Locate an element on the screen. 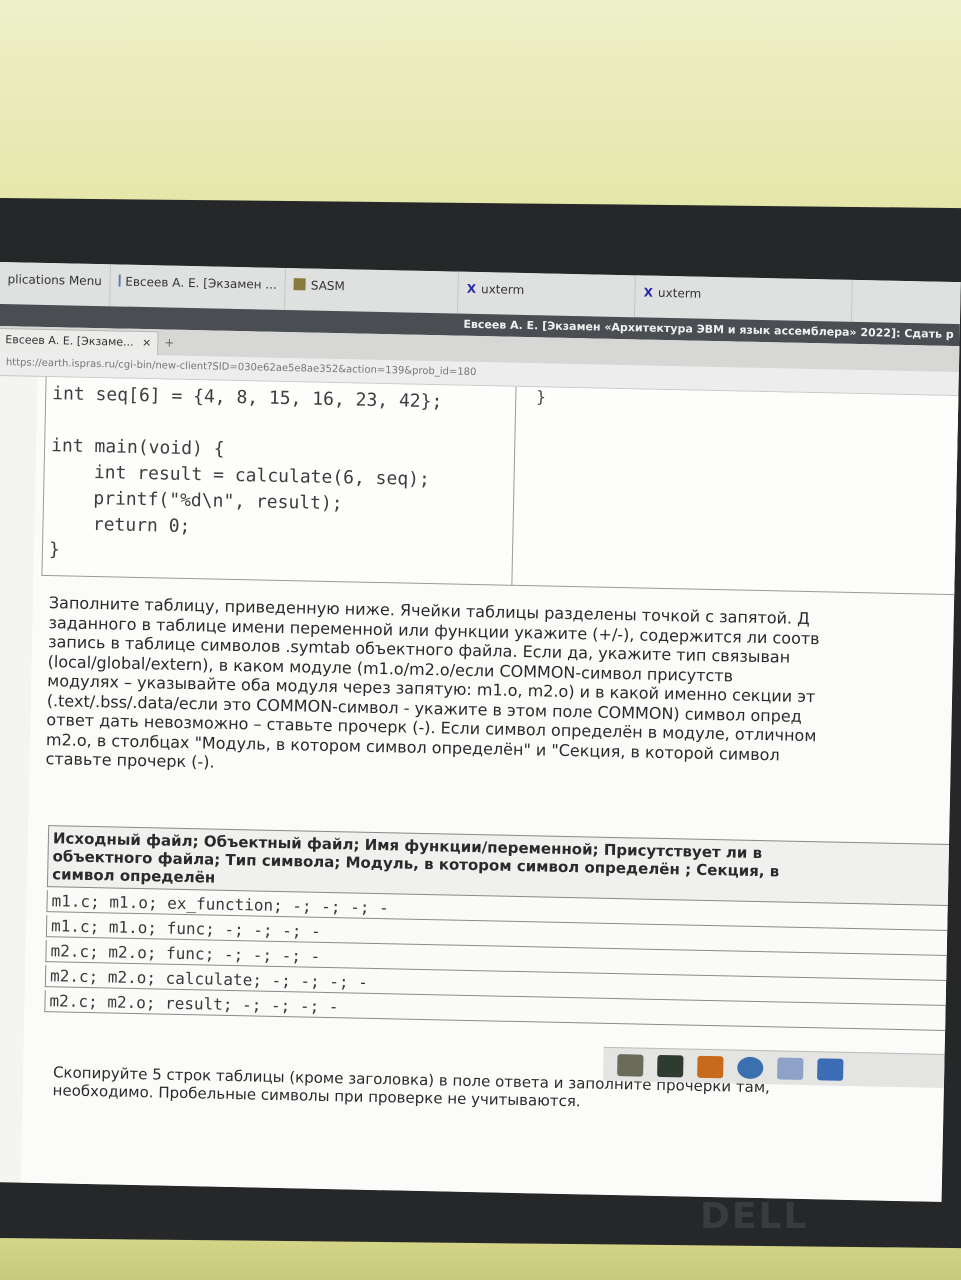 The image size is (961, 1280). sasm-task-label: SASM is located at coordinates (327, 286).